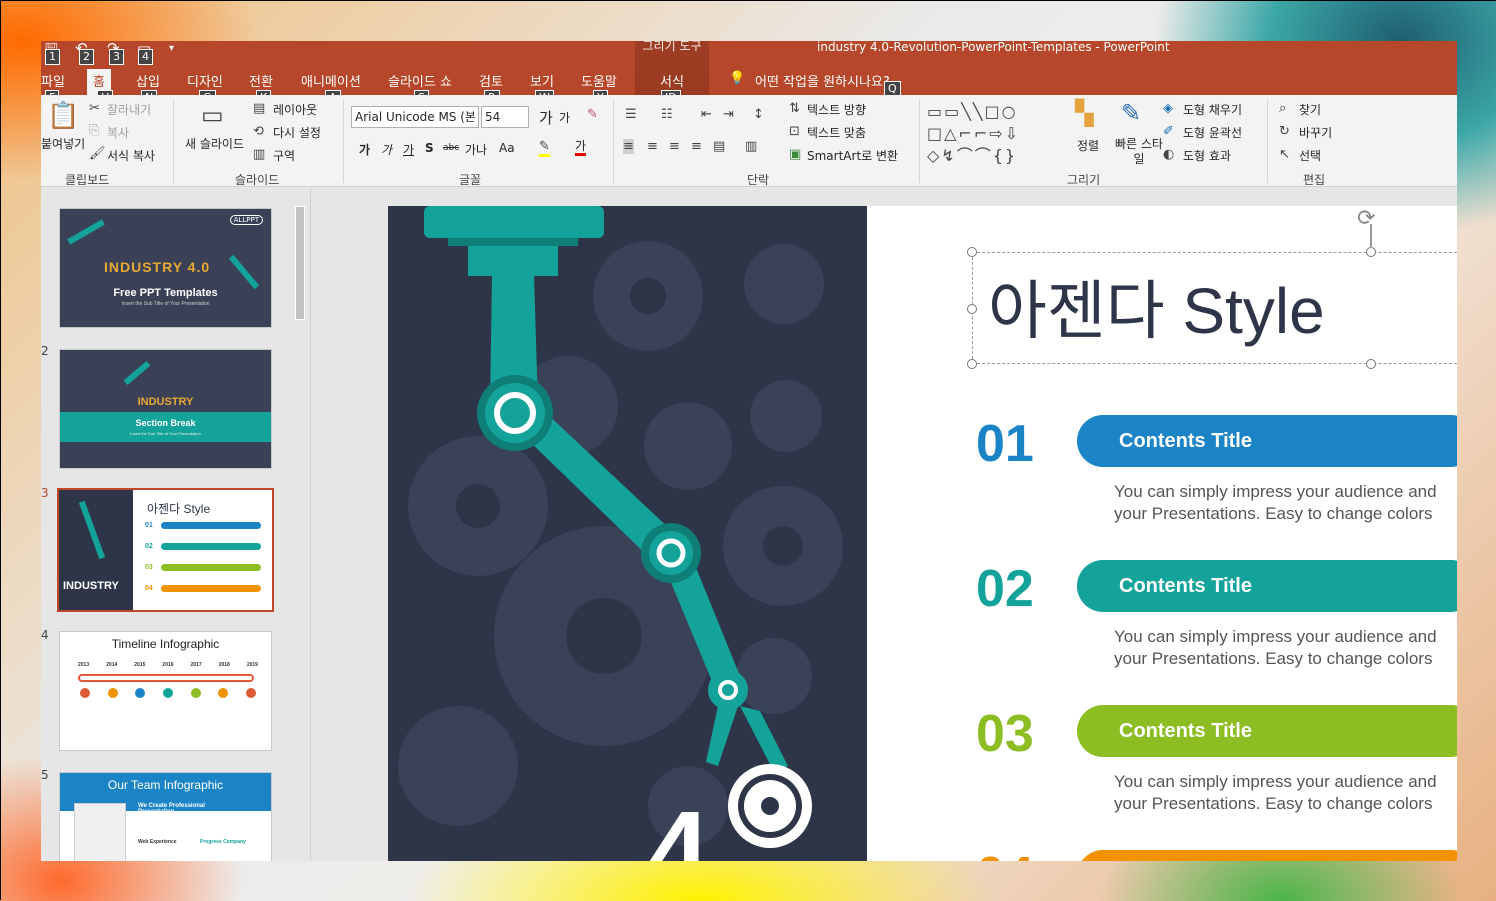 The height and width of the screenshot is (901, 1496). I want to click on grow-font-button: 가, so click(546, 117).